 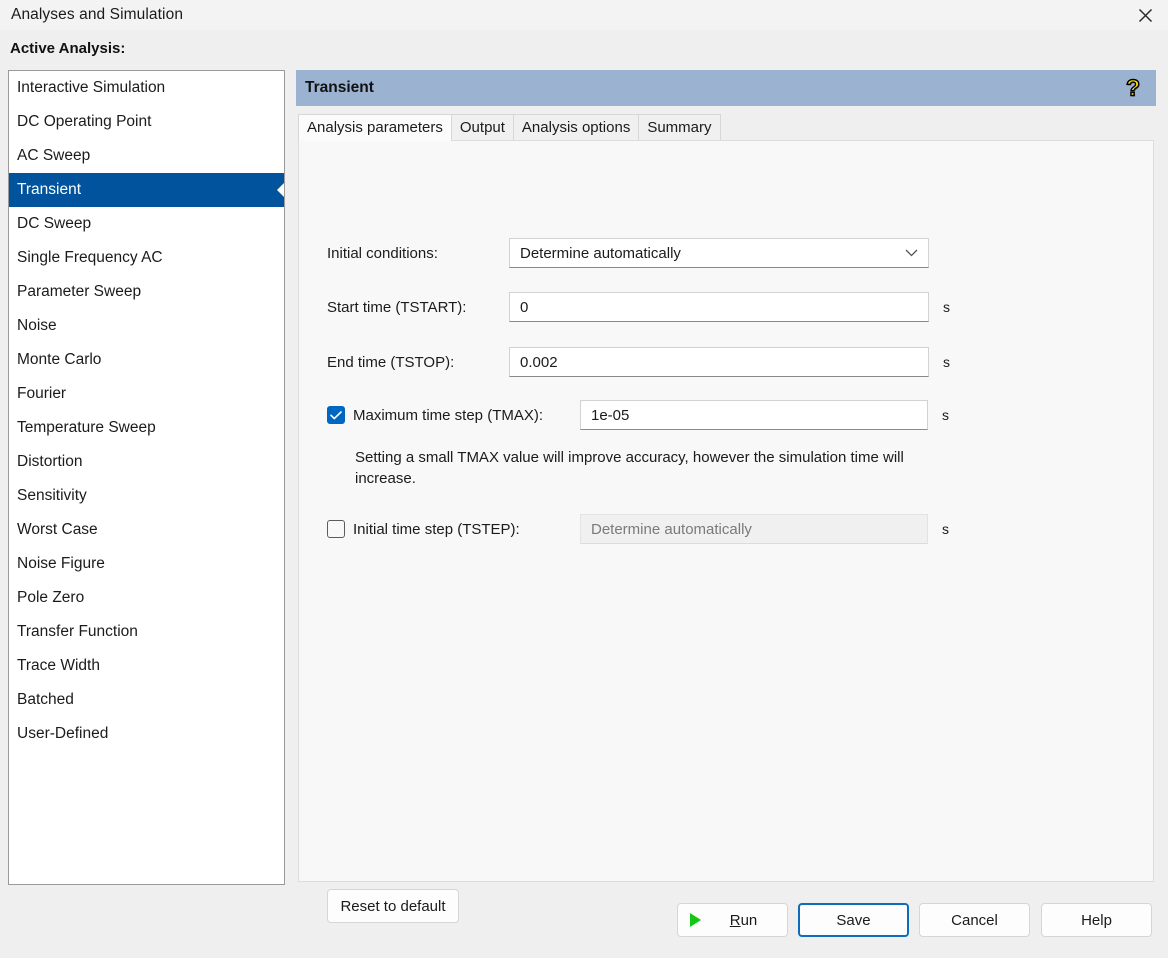 What do you see at coordinates (146, 666) in the screenshot?
I see `list-item-trace-width: Trace Width` at bounding box center [146, 666].